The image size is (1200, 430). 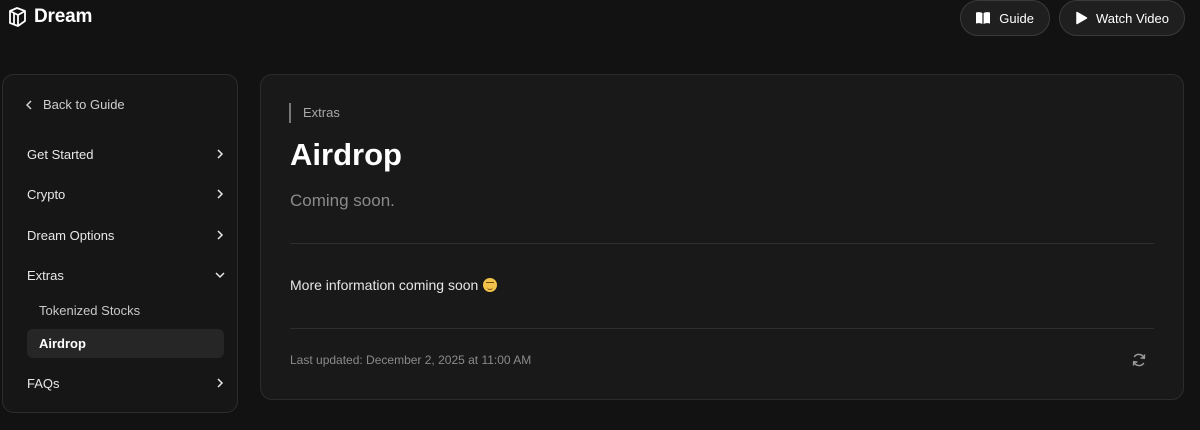 I want to click on back-to-guide-link: Back to Guide, so click(x=75, y=104).